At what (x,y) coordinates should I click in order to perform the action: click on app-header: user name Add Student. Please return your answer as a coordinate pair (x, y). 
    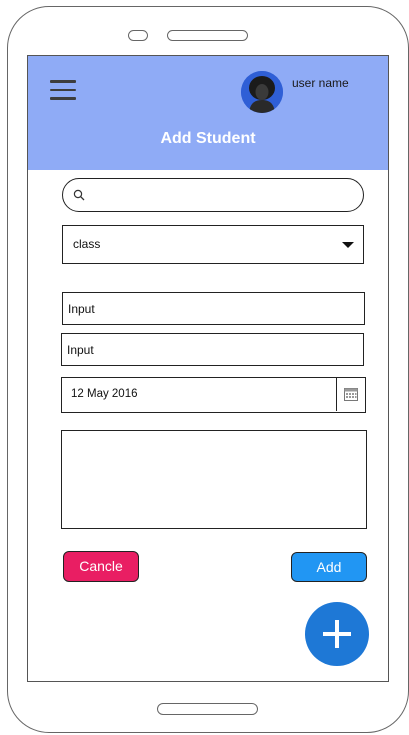
    Looking at the image, I should click on (208, 113).